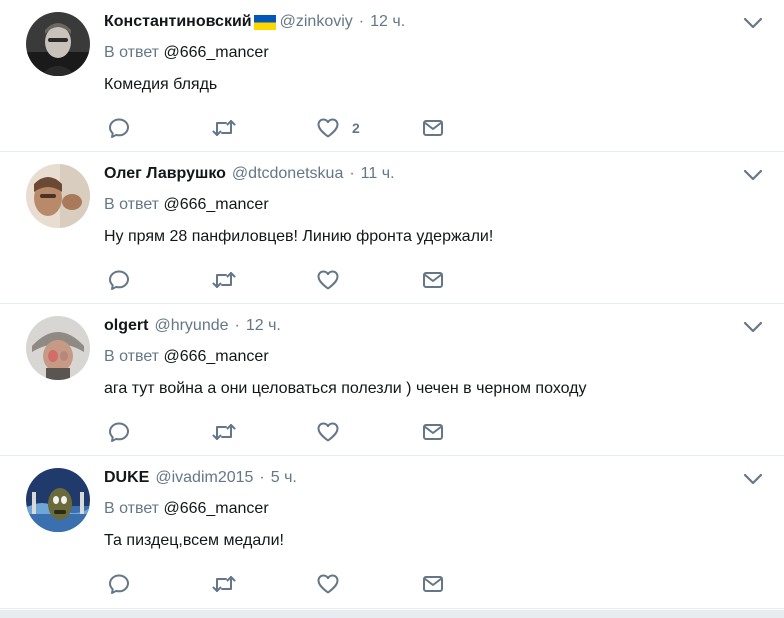 The width and height of the screenshot is (784, 618). I want to click on timeline-footer-divider, so click(392, 614).